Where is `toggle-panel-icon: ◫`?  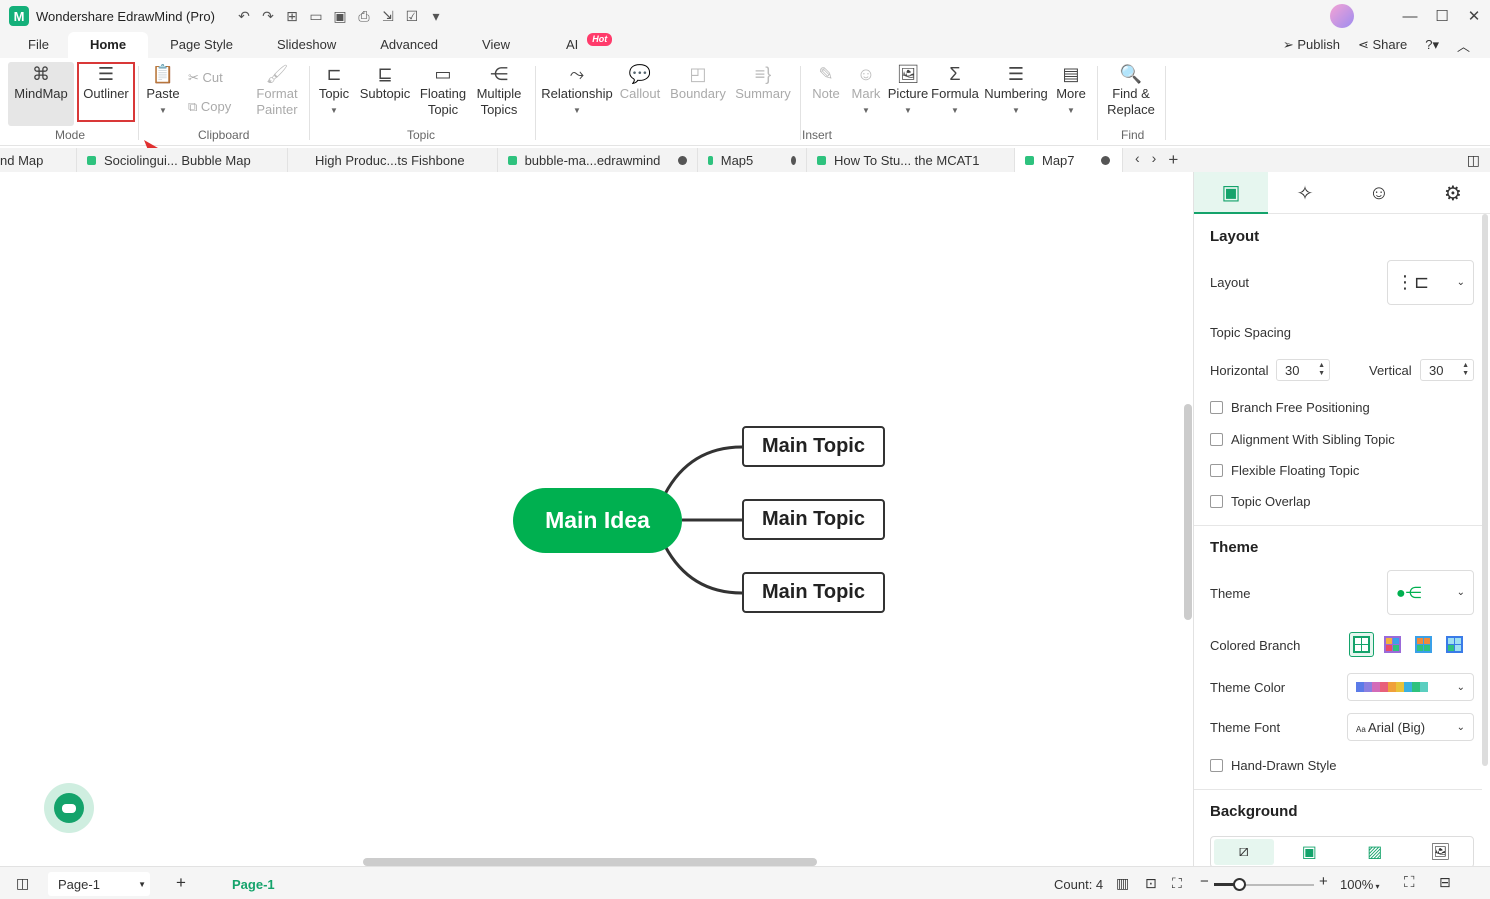 toggle-panel-icon: ◫ is located at coordinates (1473, 160).